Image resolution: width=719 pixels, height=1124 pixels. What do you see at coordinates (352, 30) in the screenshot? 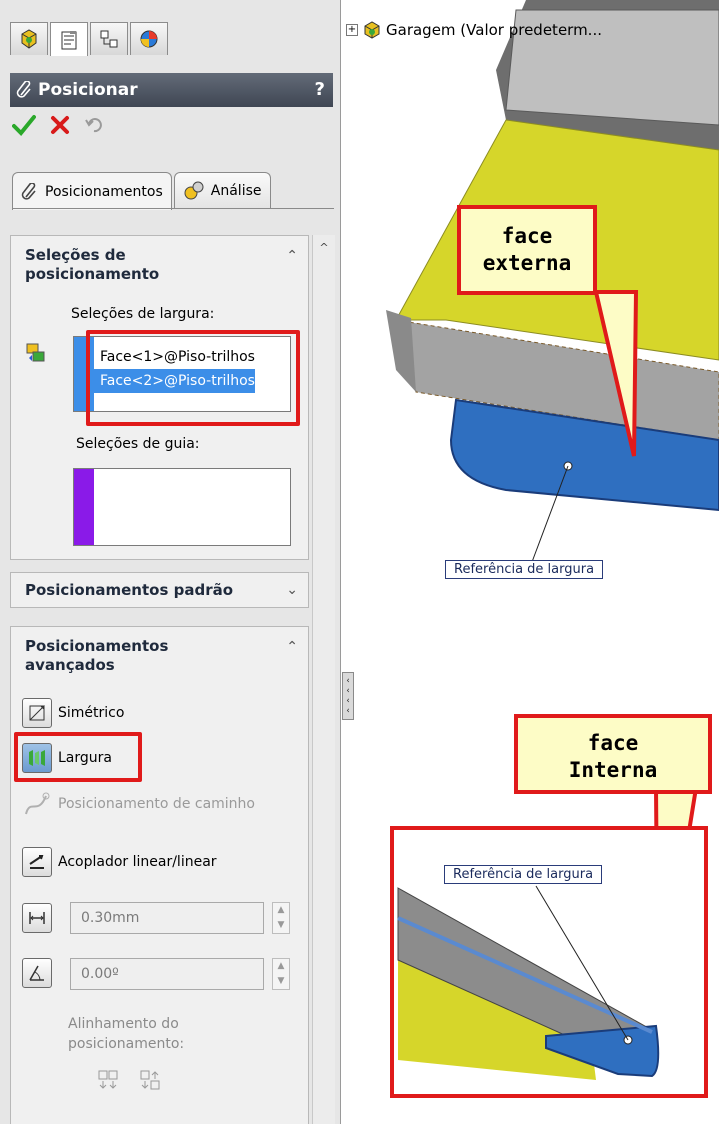
I see `expand-plus-icon: +` at bounding box center [352, 30].